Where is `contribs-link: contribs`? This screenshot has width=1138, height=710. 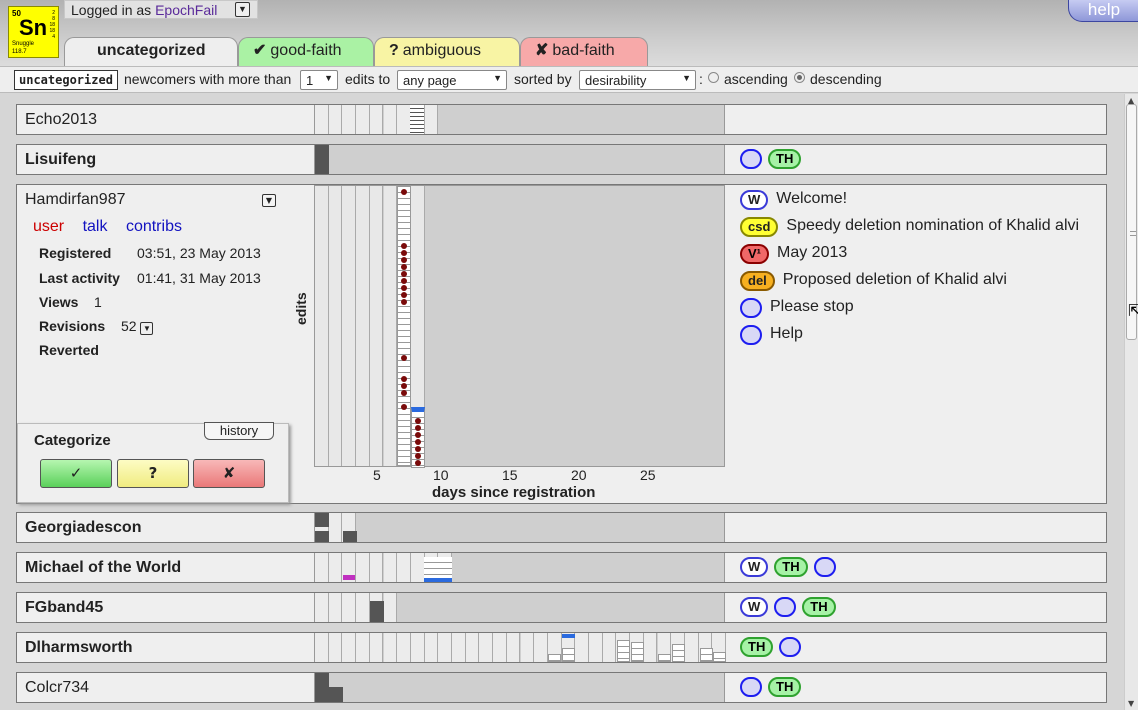
contribs-link: contribs is located at coordinates (154, 226).